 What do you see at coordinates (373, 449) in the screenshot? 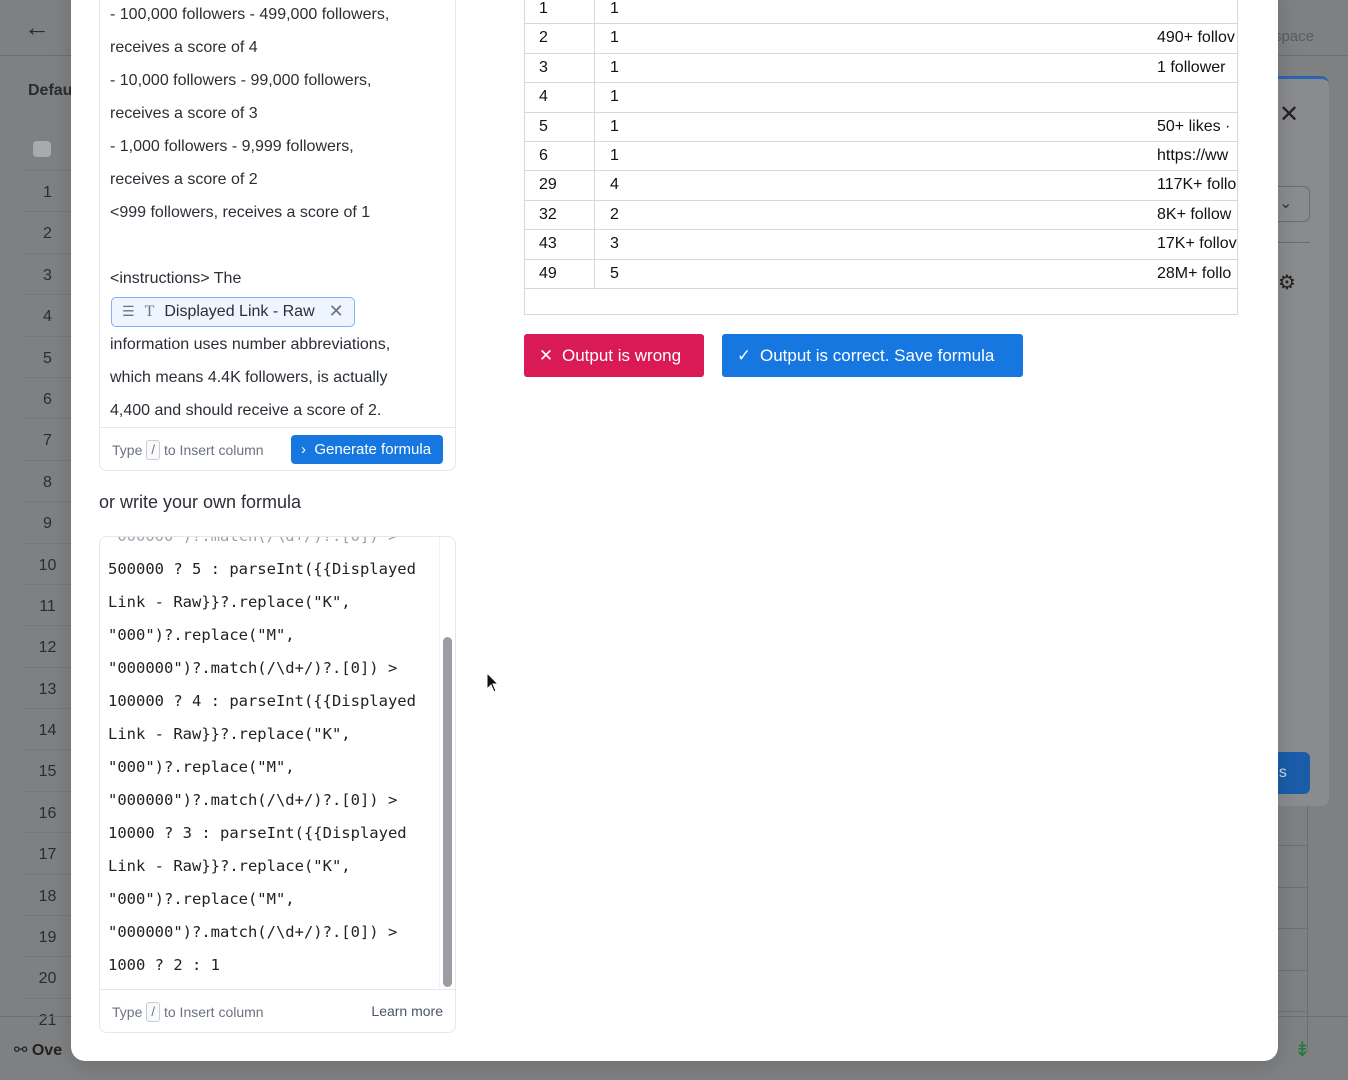
I see `generate-formula-label: Generate formula` at bounding box center [373, 449].